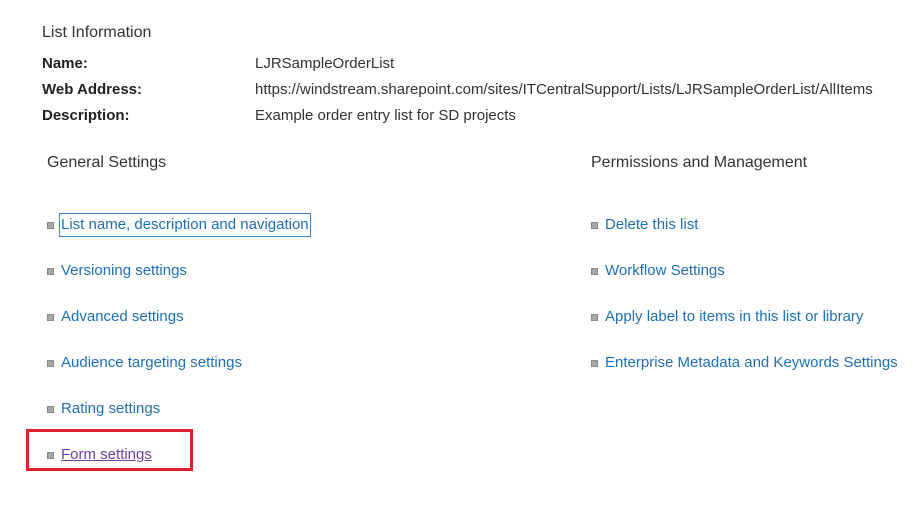 This screenshot has width=915, height=513. Describe the element at coordinates (92, 89) in the screenshot. I see `web-address-label: Web Address:` at that location.